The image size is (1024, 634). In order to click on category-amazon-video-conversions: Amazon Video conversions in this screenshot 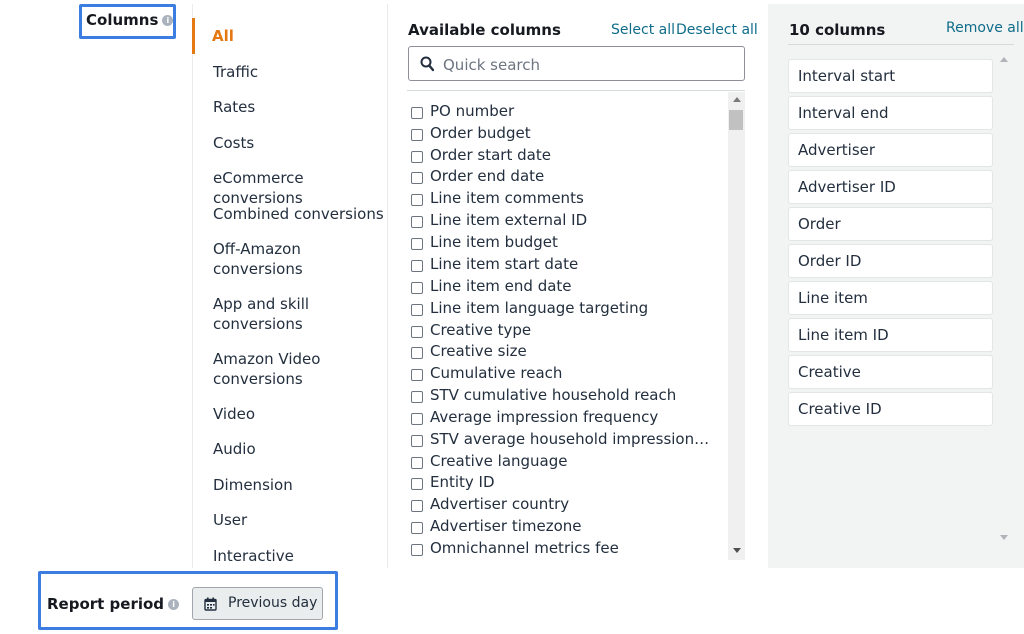, I will do `click(300, 369)`.